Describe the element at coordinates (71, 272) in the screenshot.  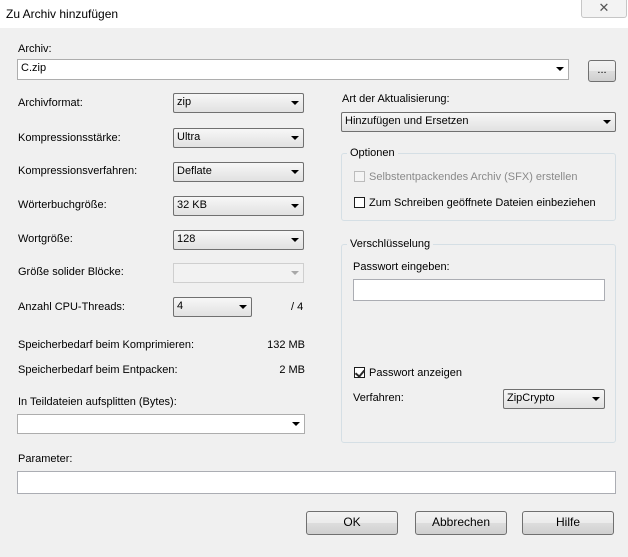
I see `solid-block-size-label: Größe solider Blöcke:` at that location.